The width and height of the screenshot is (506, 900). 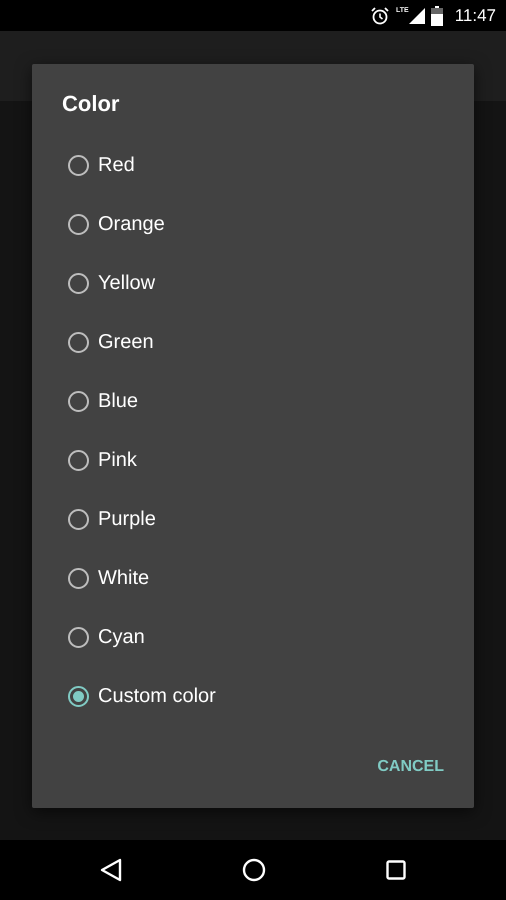 I want to click on color-option: Cyan, so click(x=253, y=637).